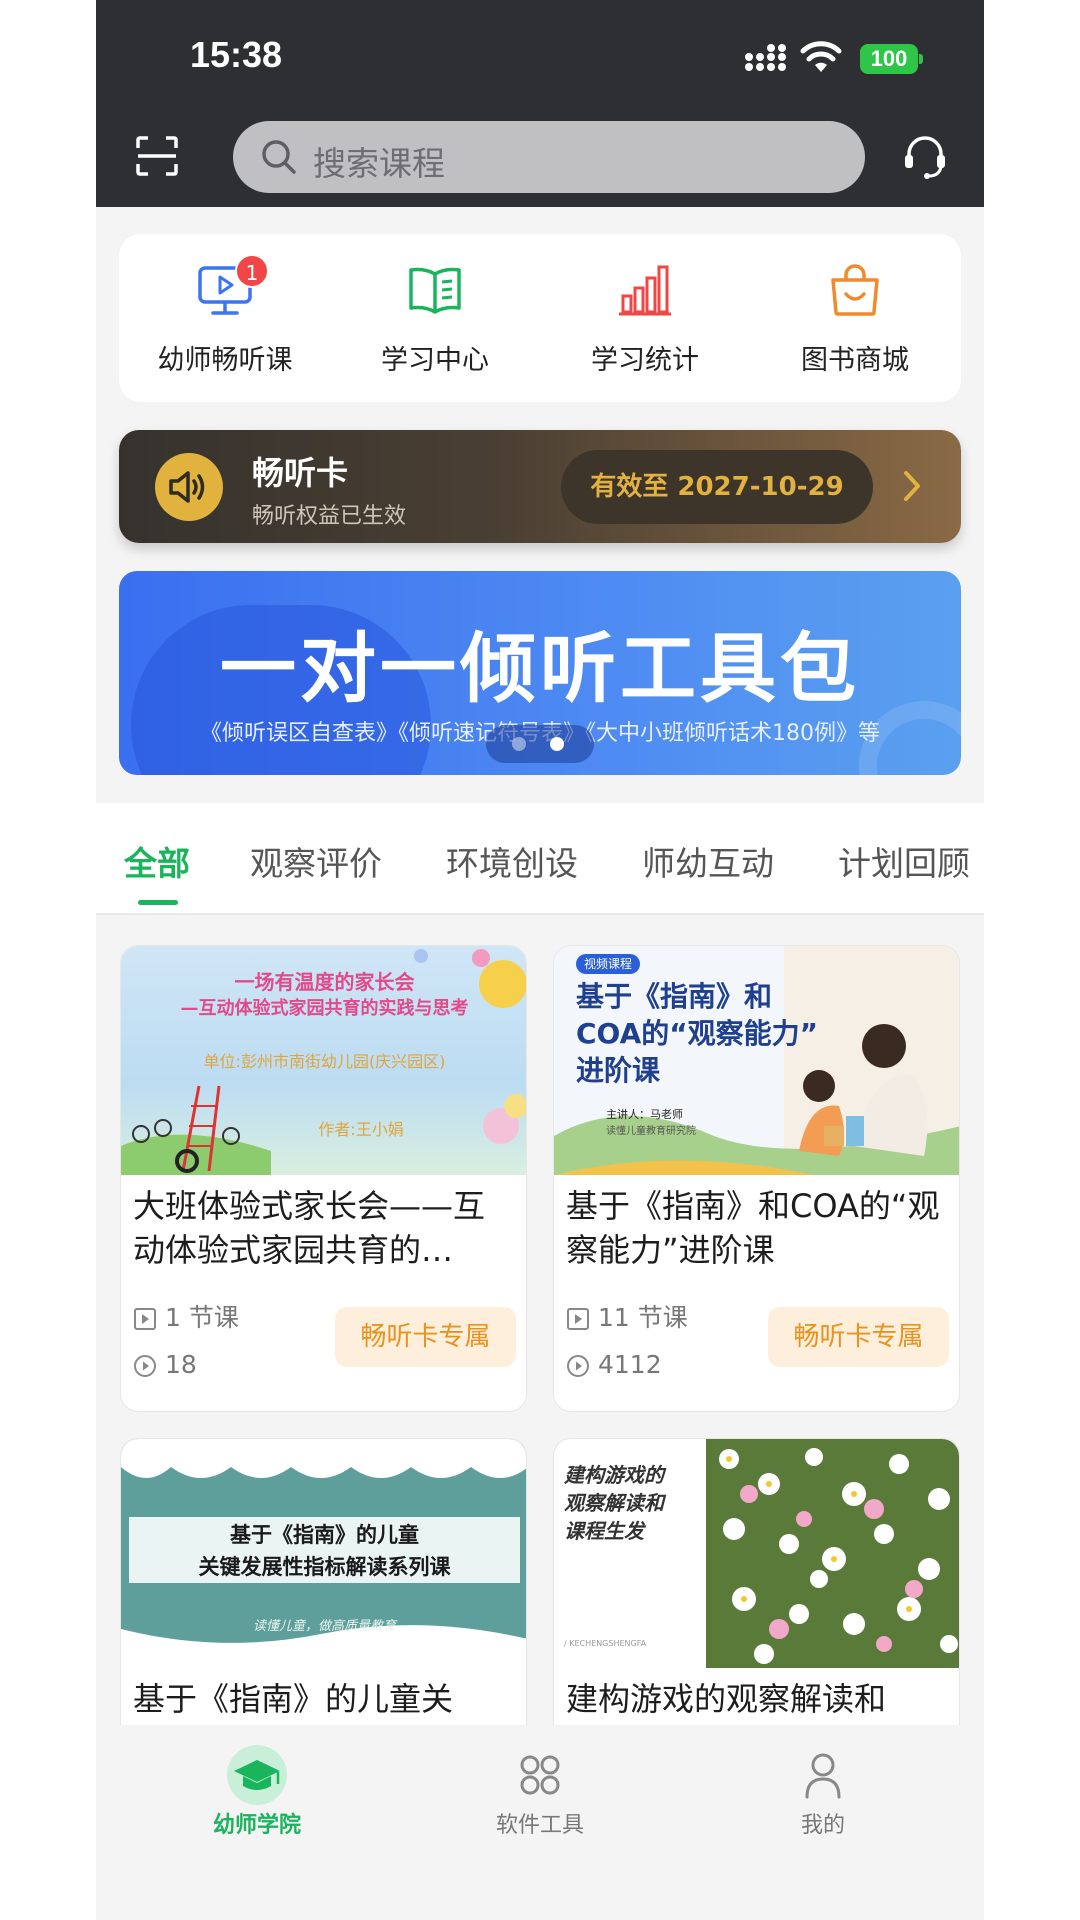 This screenshot has height=1920, width=1080. Describe the element at coordinates (540, 744) in the screenshot. I see `carousel-indicator` at that location.